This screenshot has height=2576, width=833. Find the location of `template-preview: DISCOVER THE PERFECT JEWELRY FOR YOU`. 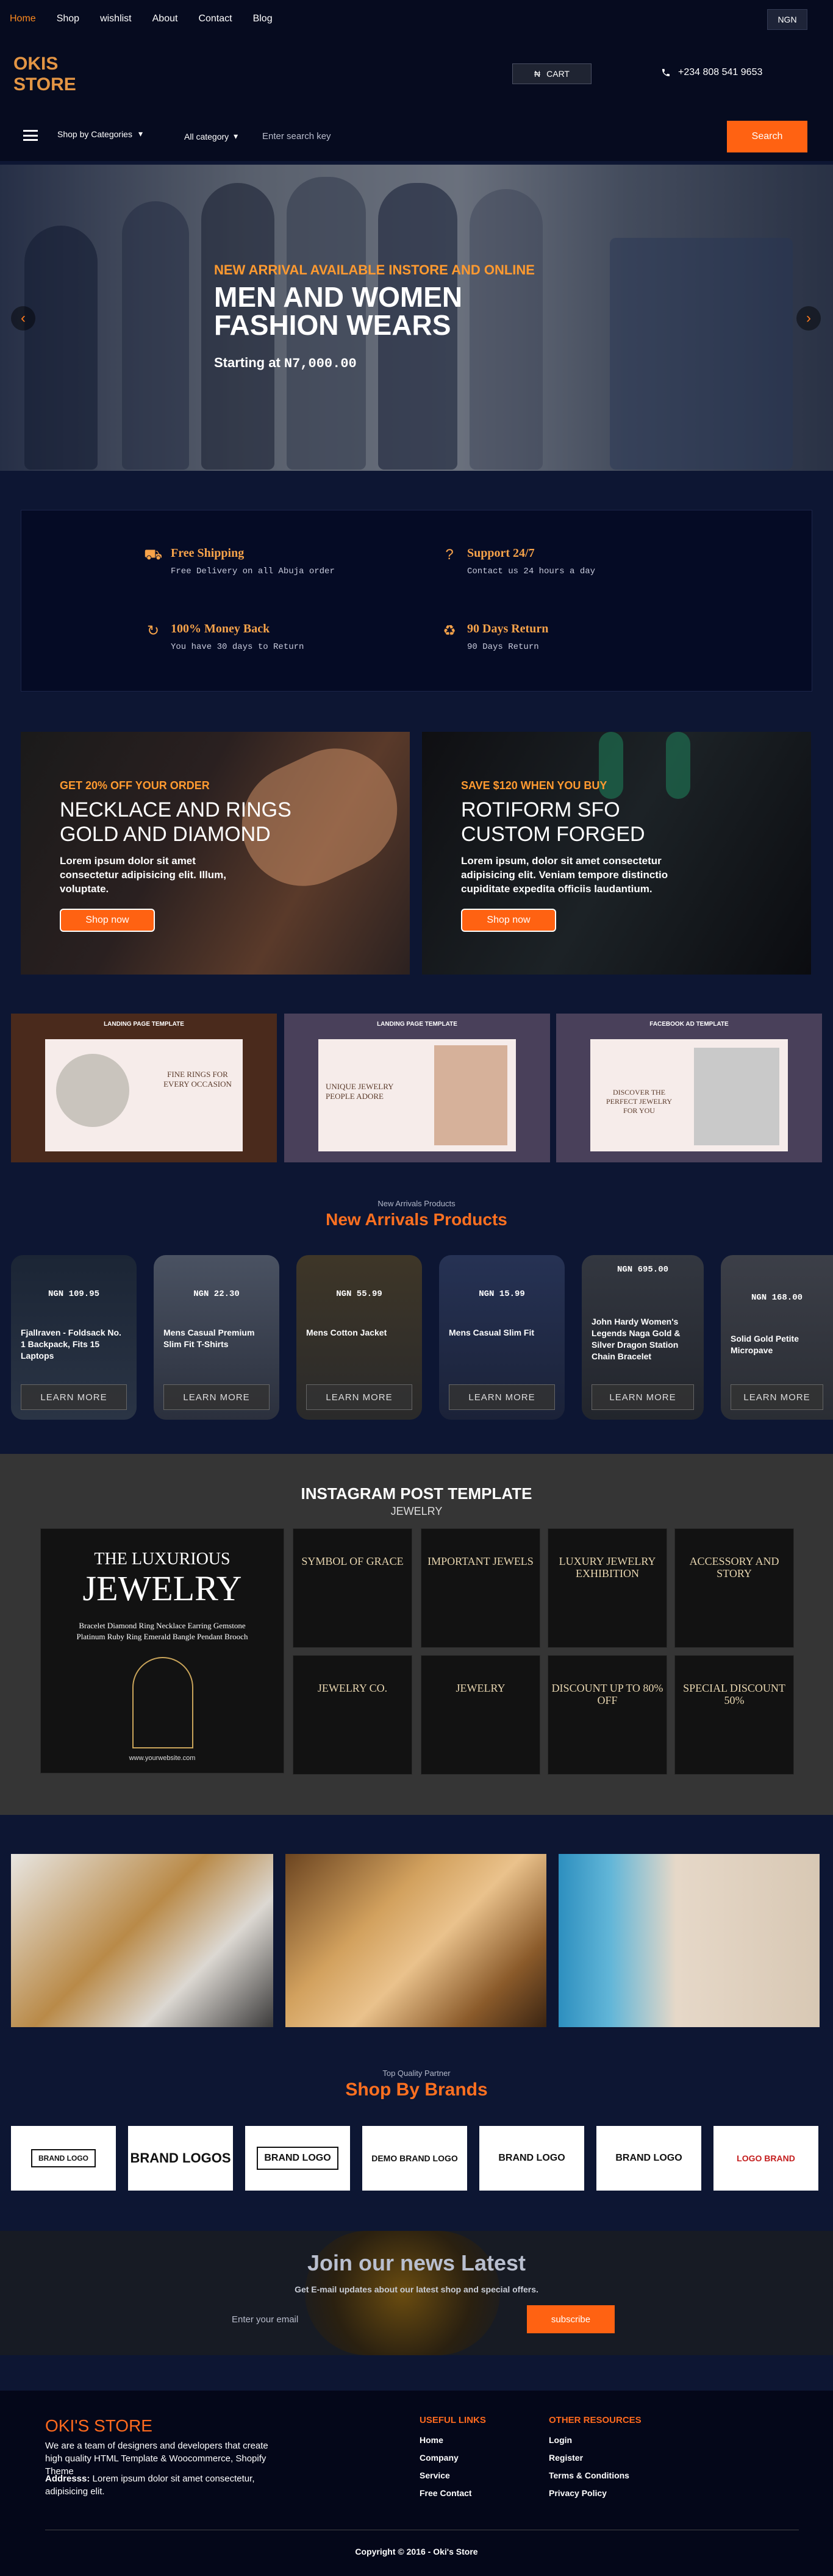

template-preview: DISCOVER THE PERFECT JEWELRY FOR YOU is located at coordinates (689, 1095).